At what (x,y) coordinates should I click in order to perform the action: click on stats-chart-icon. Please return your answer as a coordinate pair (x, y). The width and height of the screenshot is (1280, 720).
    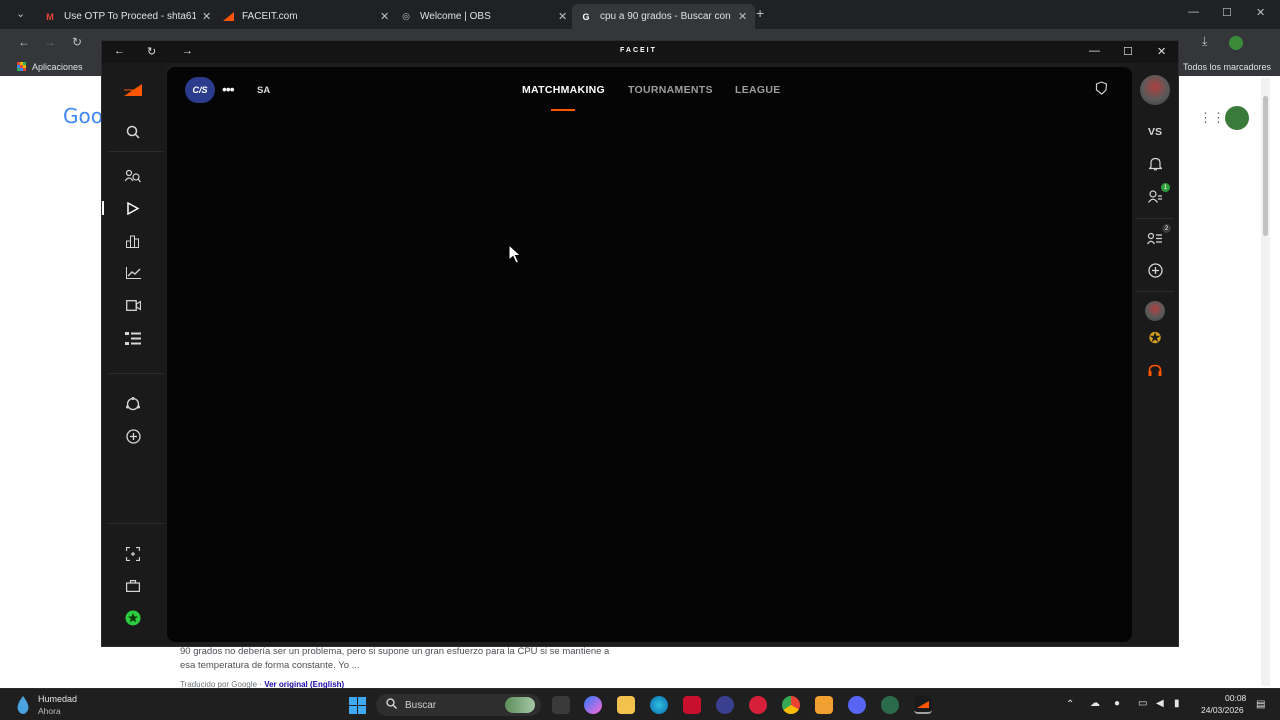
    Looking at the image, I should click on (133, 273).